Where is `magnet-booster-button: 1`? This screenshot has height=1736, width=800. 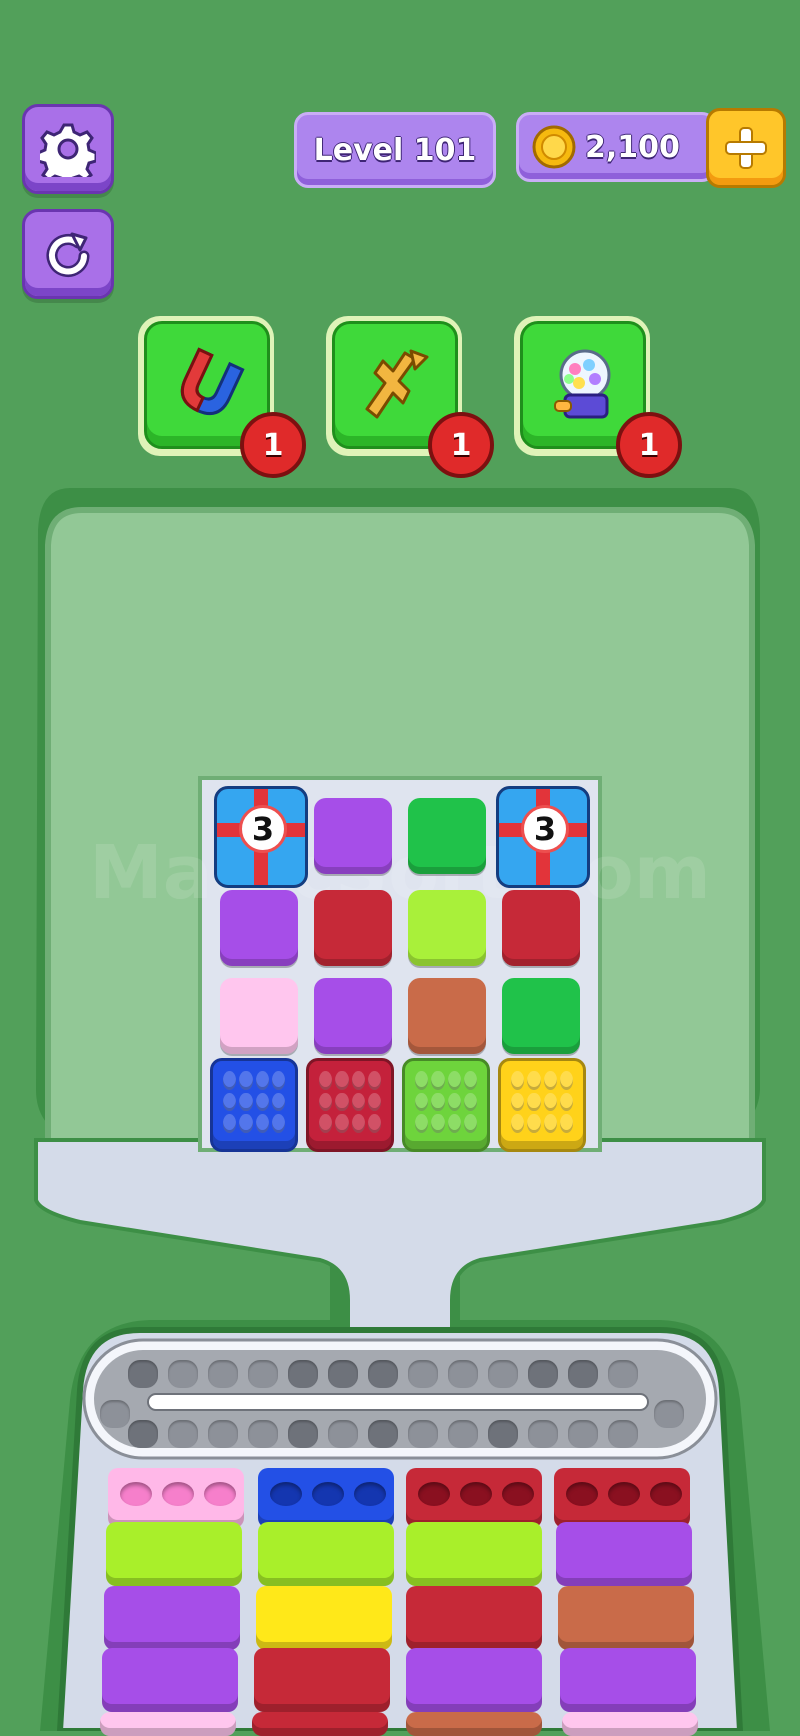
magnet-booster-button: 1 is located at coordinates (222, 397).